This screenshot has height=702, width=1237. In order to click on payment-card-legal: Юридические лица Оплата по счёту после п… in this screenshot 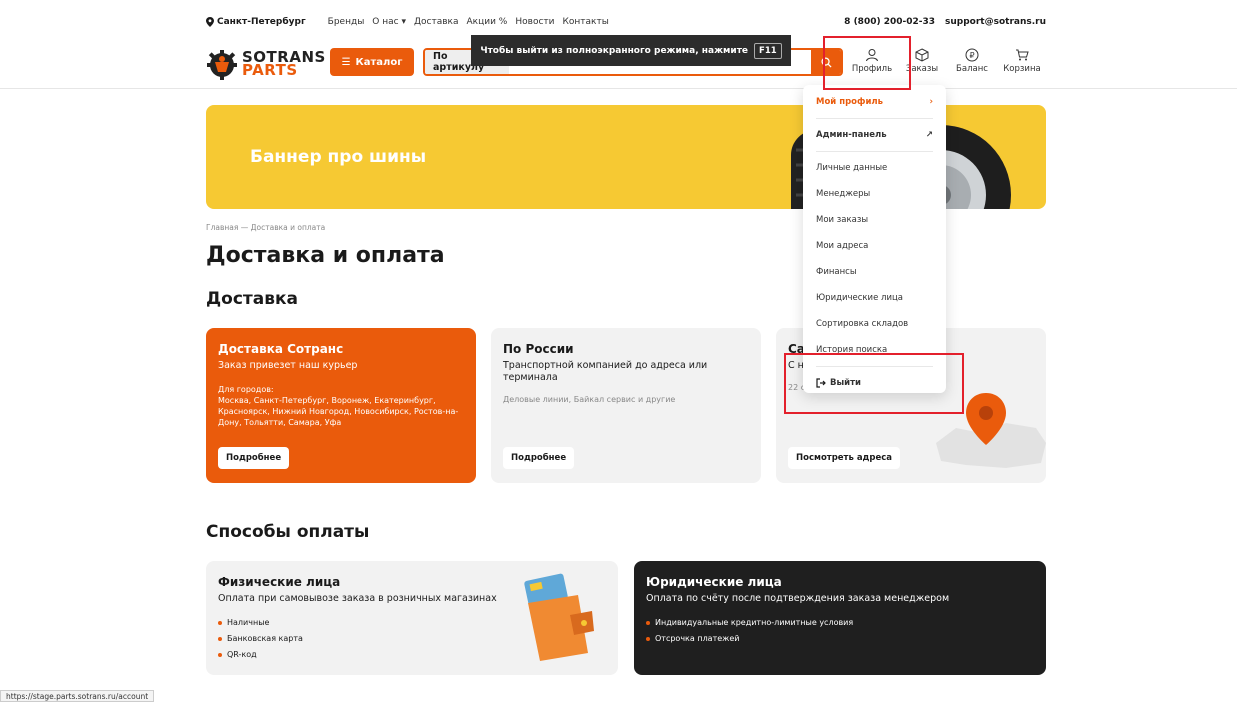, I will do `click(840, 618)`.